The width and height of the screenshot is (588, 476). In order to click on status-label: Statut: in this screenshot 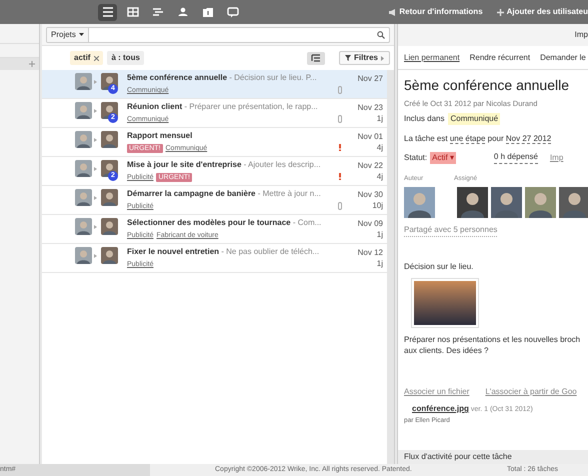, I will do `click(416, 158)`.